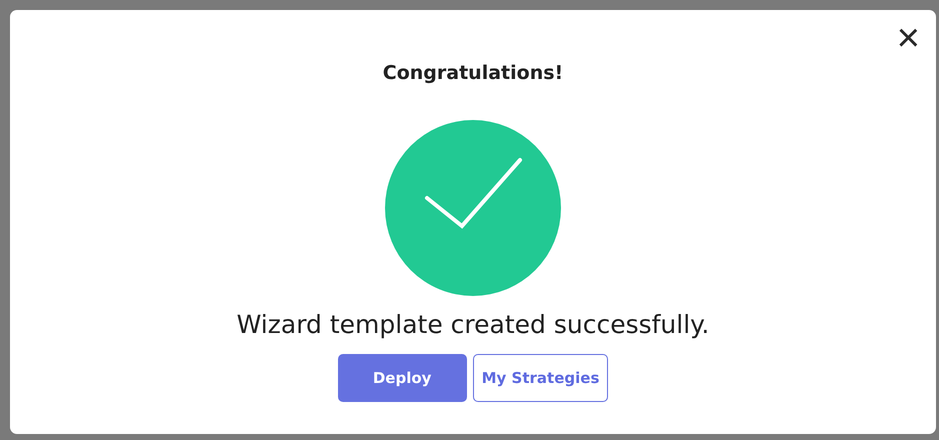  Describe the element at coordinates (473, 324) in the screenshot. I see `success-message: Wizard template created successfully.` at that location.